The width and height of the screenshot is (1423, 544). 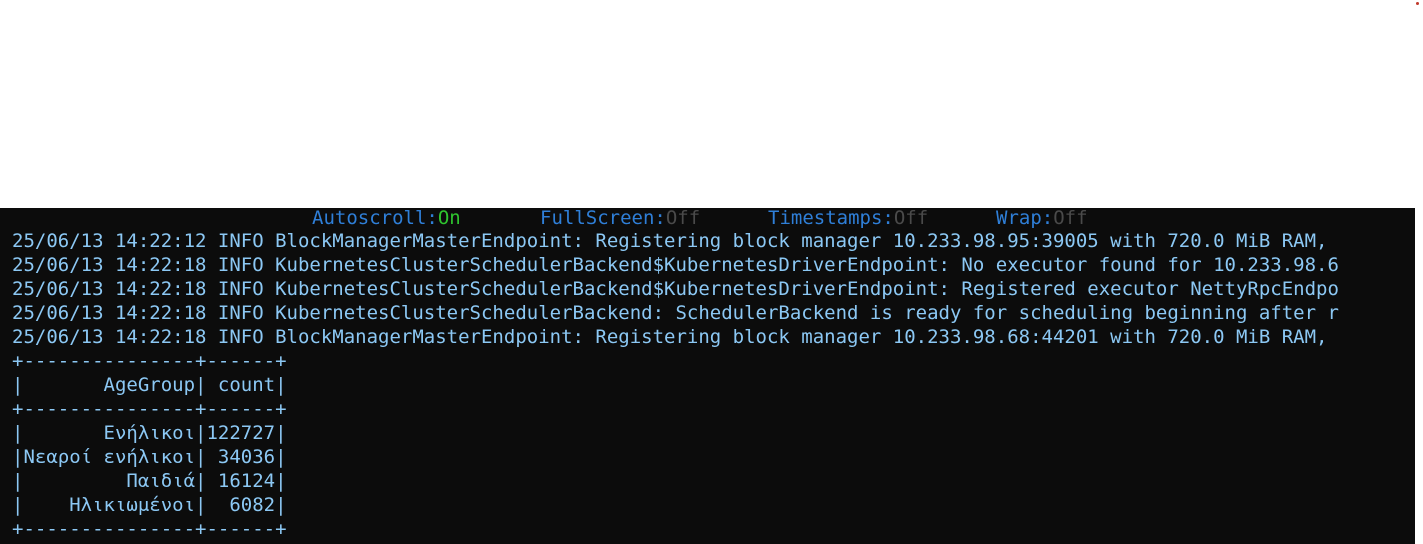 I want to click on timestamps-label: Timestamps:, so click(x=831, y=218).